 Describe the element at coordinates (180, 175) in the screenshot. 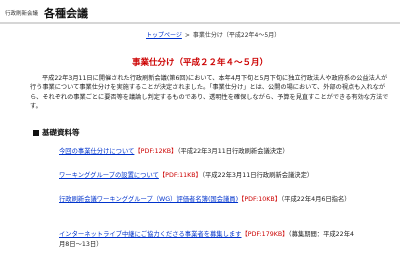

I see `pdf-size-label: 【PDF:11KB】` at that location.